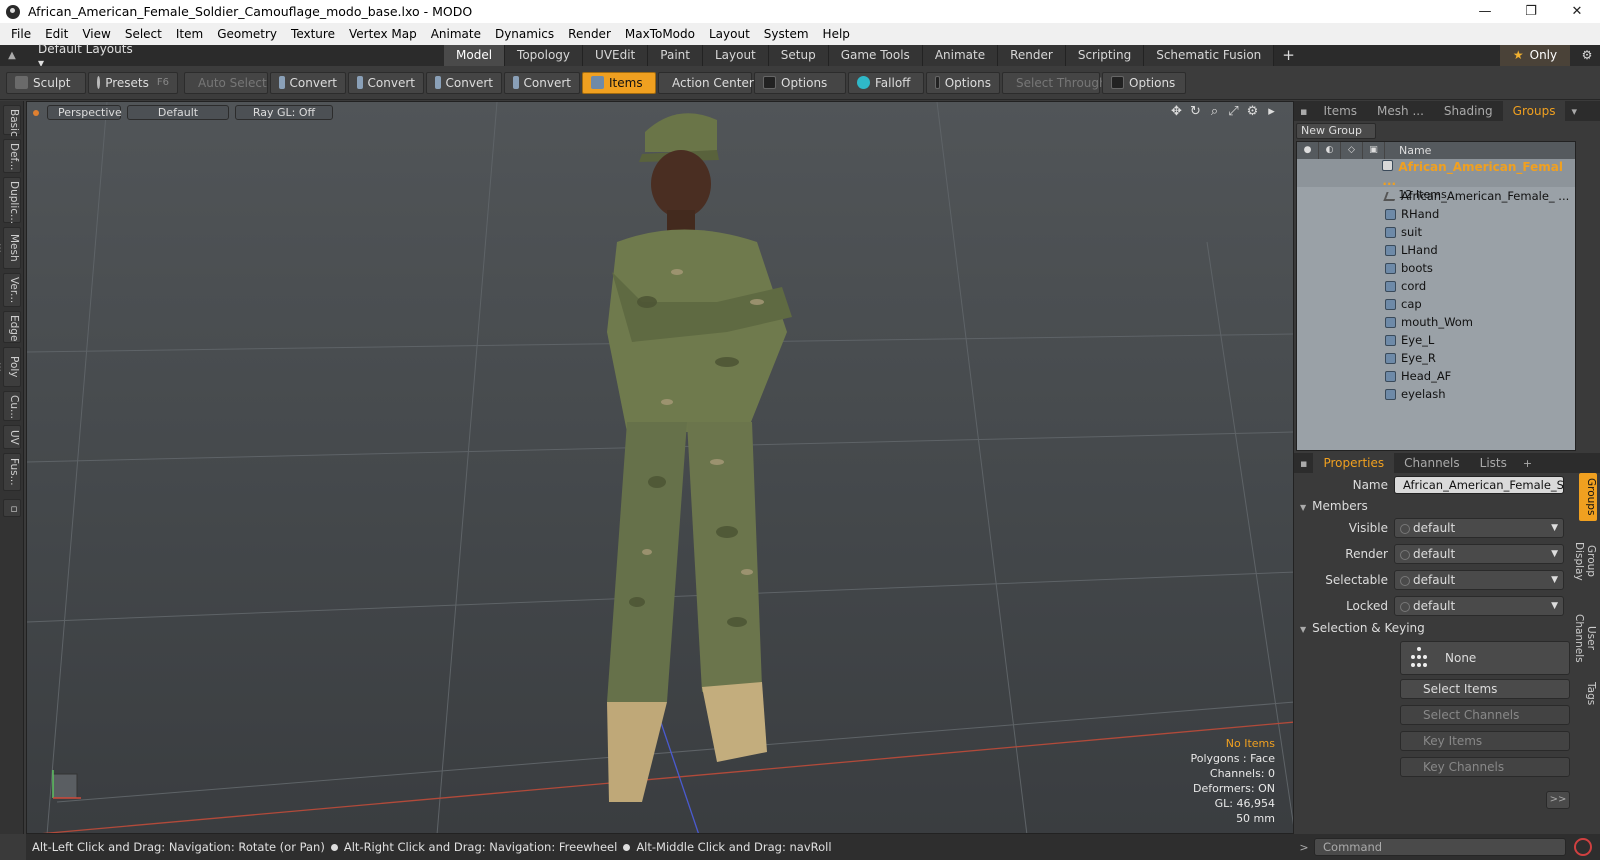 The height and width of the screenshot is (860, 1600). I want to click on tab-schematic-fusion: Schematic Fusion, so click(1209, 55).